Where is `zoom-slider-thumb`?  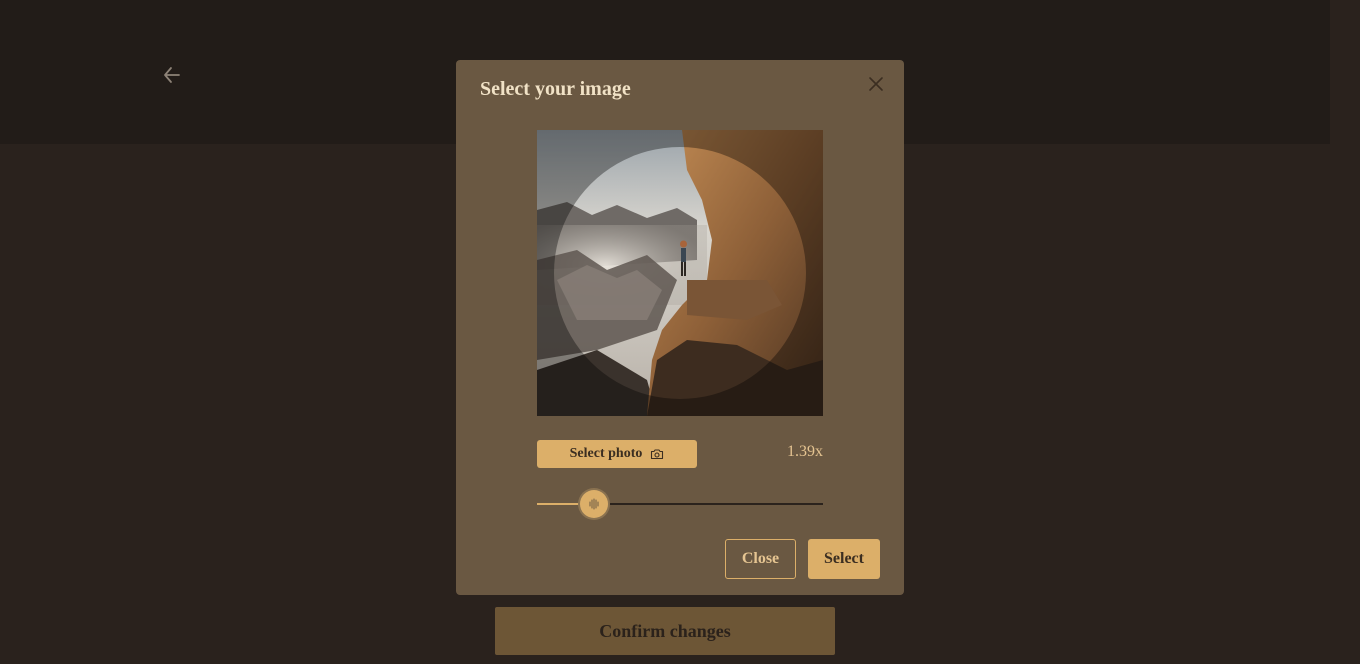 zoom-slider-thumb is located at coordinates (594, 504).